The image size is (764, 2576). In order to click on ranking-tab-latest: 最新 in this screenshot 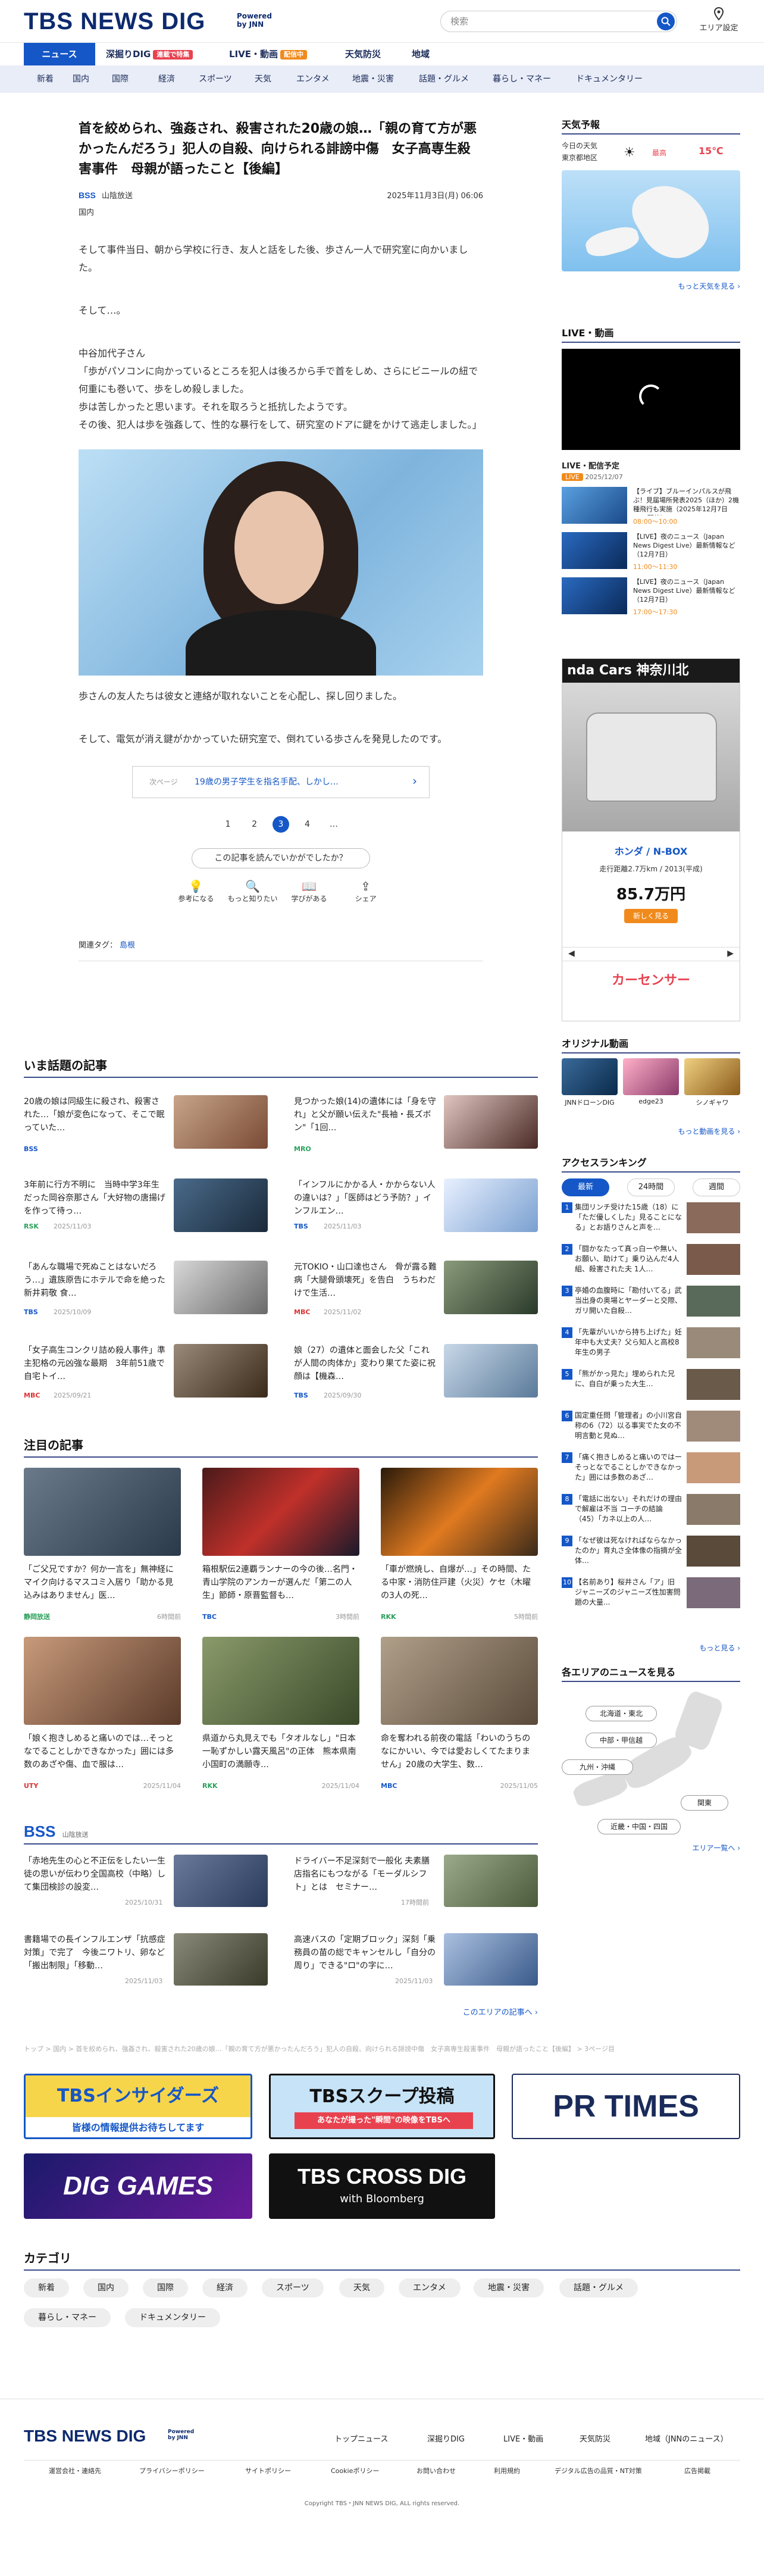, I will do `click(585, 1187)`.